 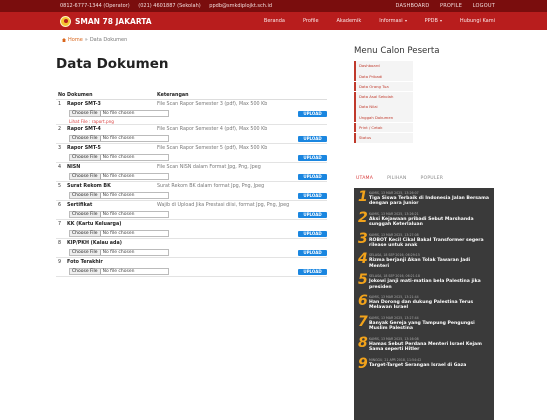 What do you see at coordinates (85, 262) in the screenshot?
I see `document-name: Foto Terakhir` at bounding box center [85, 262].